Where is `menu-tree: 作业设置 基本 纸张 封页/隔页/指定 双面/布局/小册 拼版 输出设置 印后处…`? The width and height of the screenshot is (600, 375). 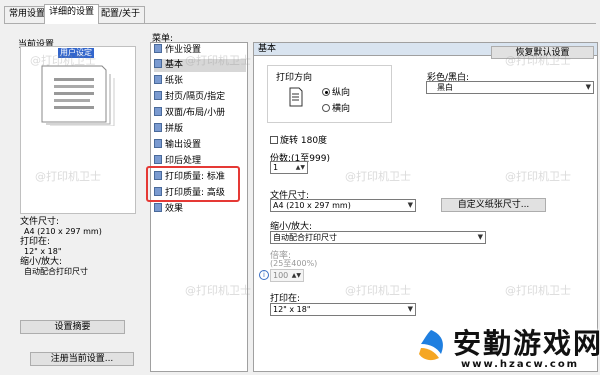 menu-tree: 作业设置 基本 纸张 封页/隔页/指定 双面/布局/小册 拼版 输出设置 印后处… is located at coordinates (199, 207).